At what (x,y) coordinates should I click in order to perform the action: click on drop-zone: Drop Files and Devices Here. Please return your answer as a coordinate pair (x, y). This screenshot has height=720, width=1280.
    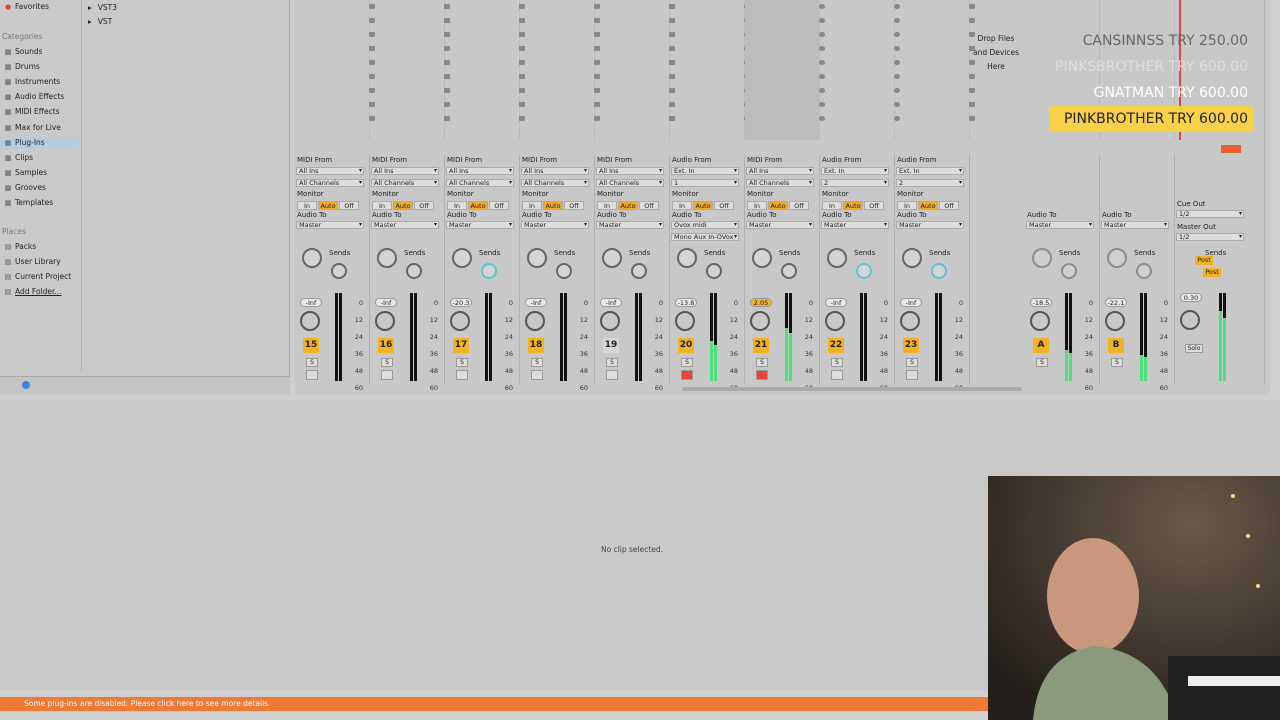
    Looking at the image, I should click on (996, 53).